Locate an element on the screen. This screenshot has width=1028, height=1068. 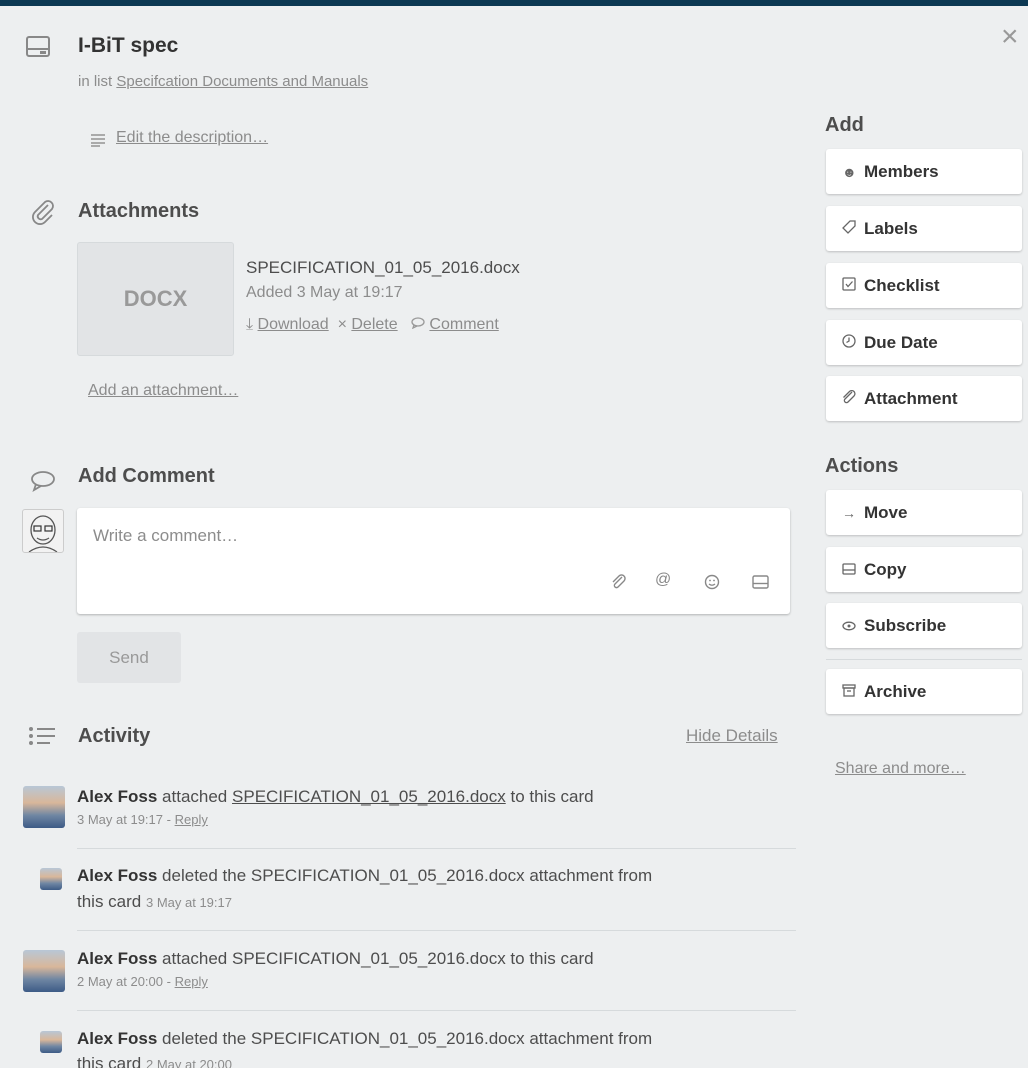
copy-button: Copy is located at coordinates (924, 569).